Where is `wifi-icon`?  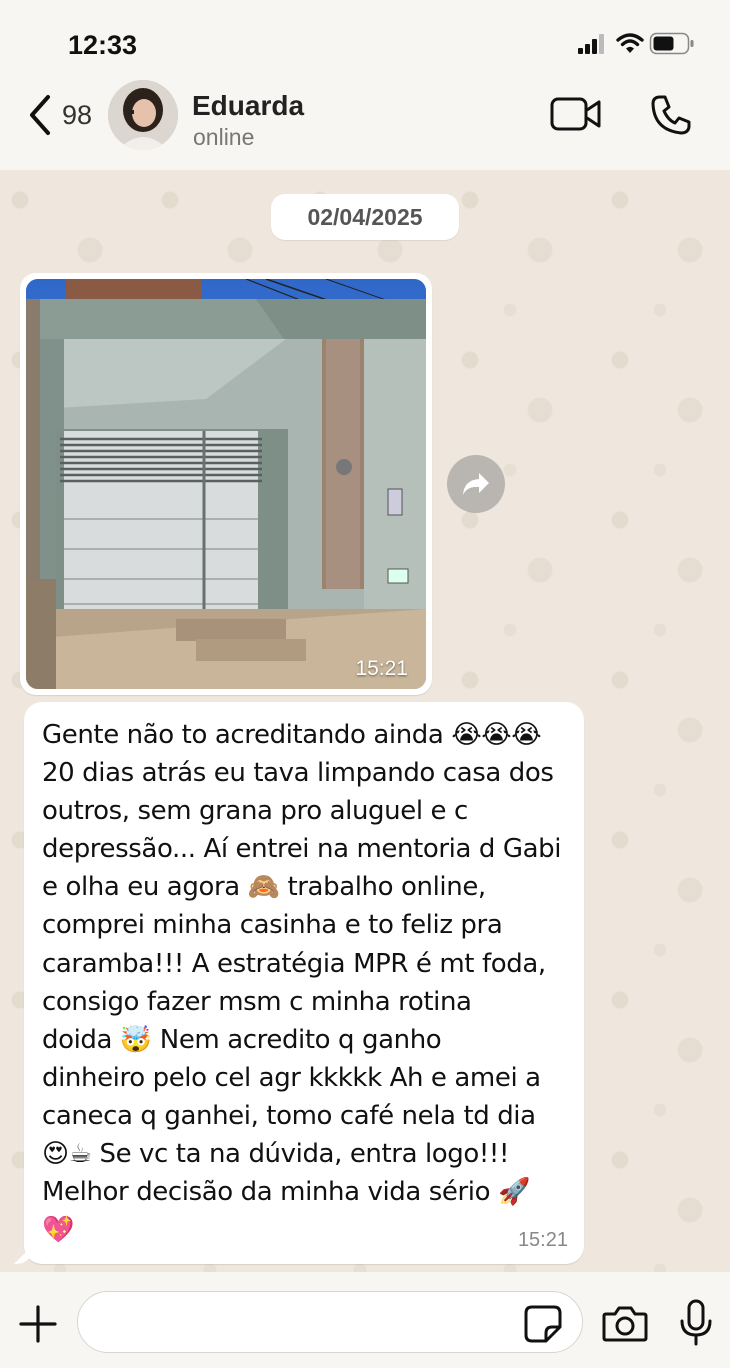
wifi-icon is located at coordinates (630, 43).